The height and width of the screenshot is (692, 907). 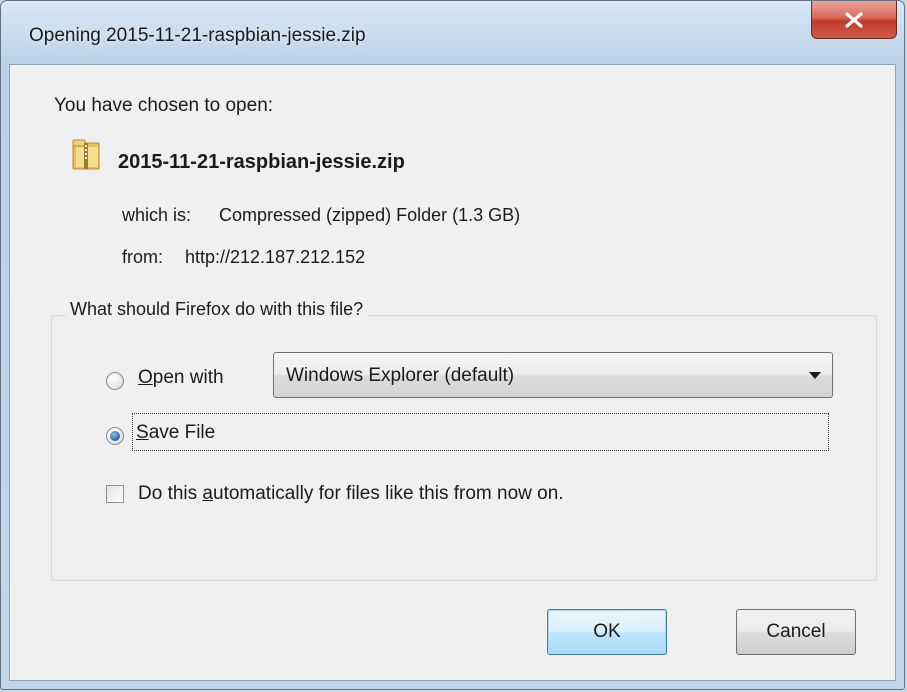 What do you see at coordinates (275, 257) in the screenshot?
I see `file-source-value: http://212.187.212.152` at bounding box center [275, 257].